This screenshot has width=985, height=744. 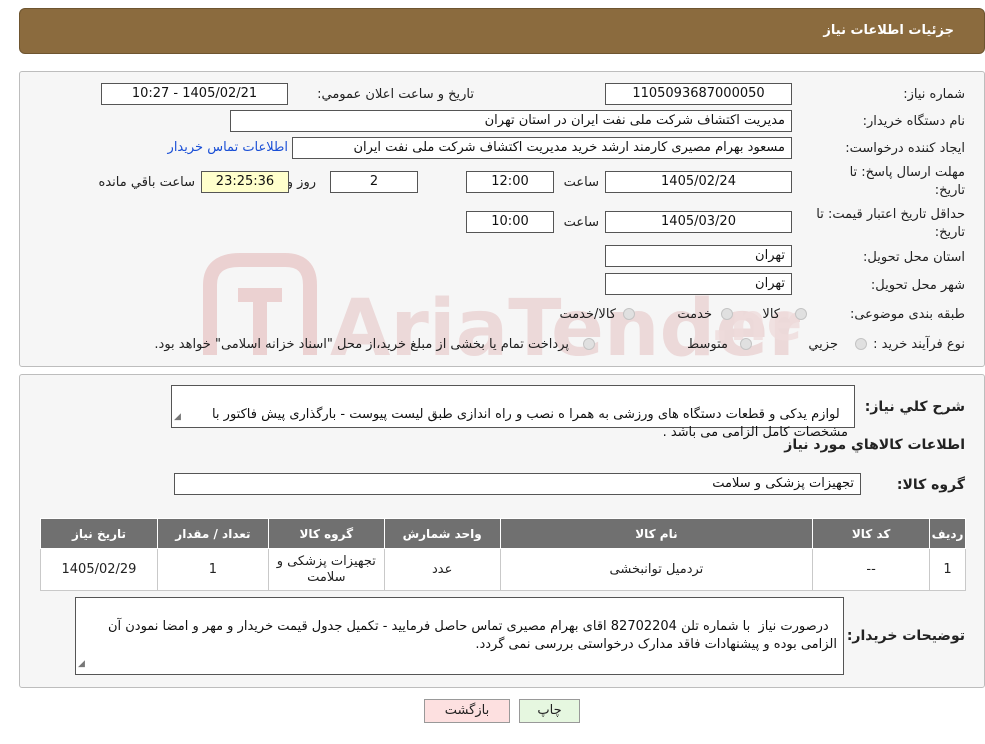 I want to click on col-header-item-code: کد کالا, so click(x=871, y=533).